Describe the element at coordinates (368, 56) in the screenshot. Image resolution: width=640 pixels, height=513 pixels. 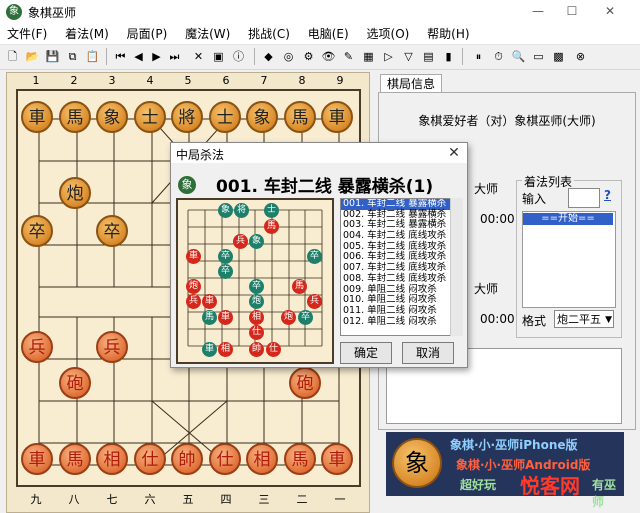
I see `grid-icon: ▦` at that location.